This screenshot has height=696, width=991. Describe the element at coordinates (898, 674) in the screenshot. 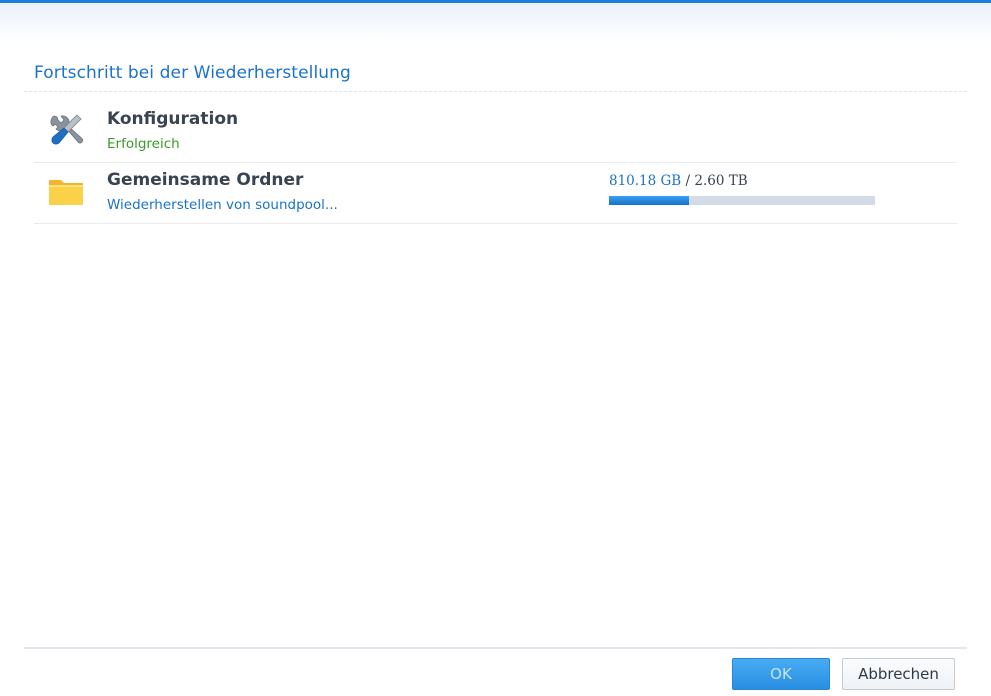

I see `cancel-button: Abbrechen` at that location.